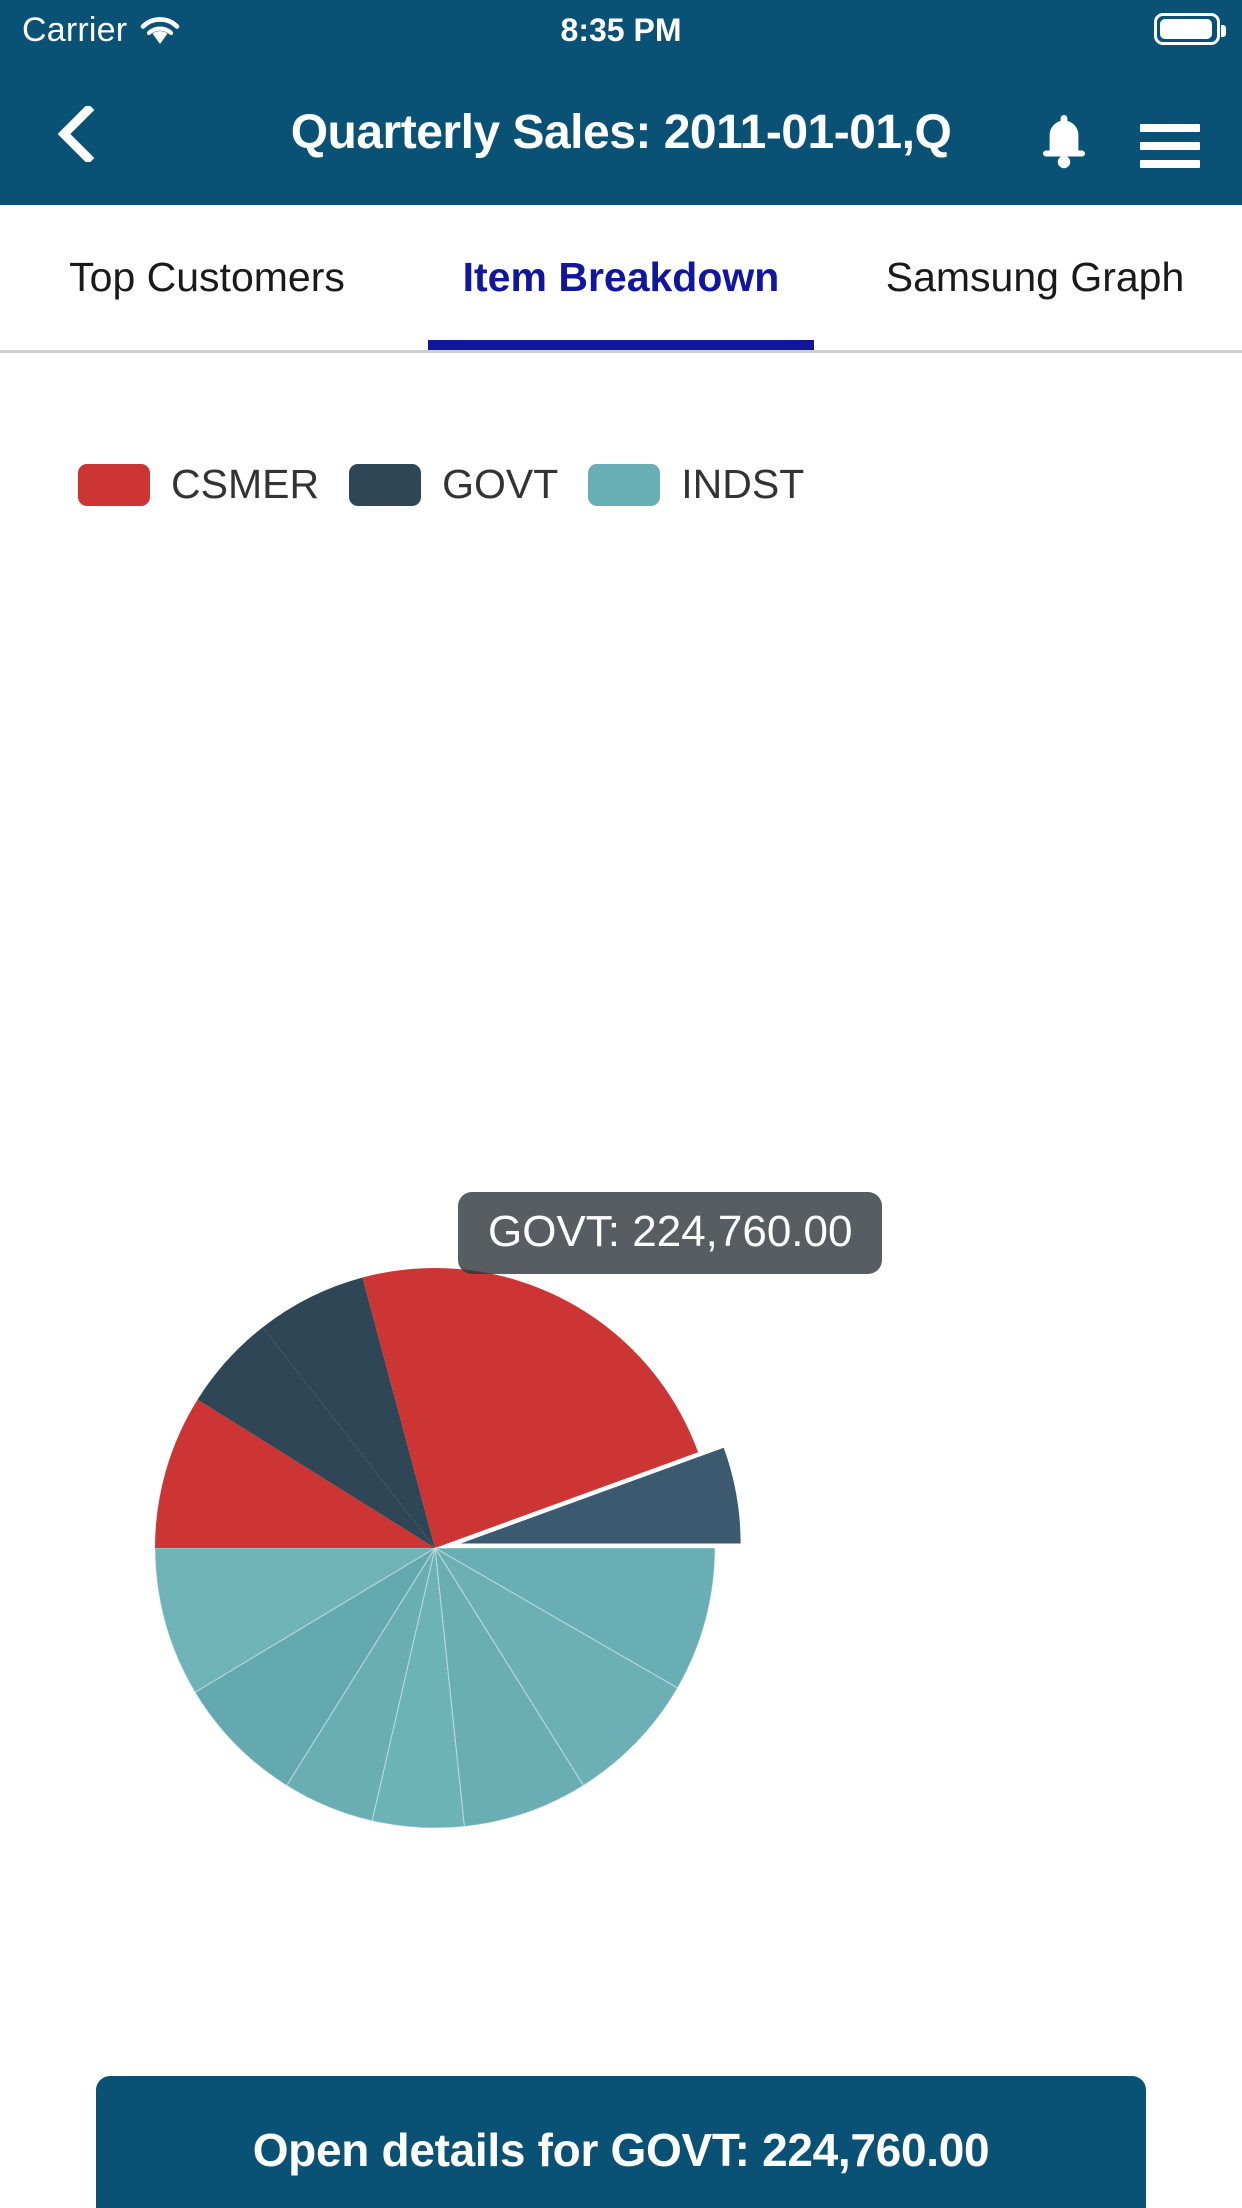  I want to click on tab-top-customers: Top Customers, so click(207, 277).